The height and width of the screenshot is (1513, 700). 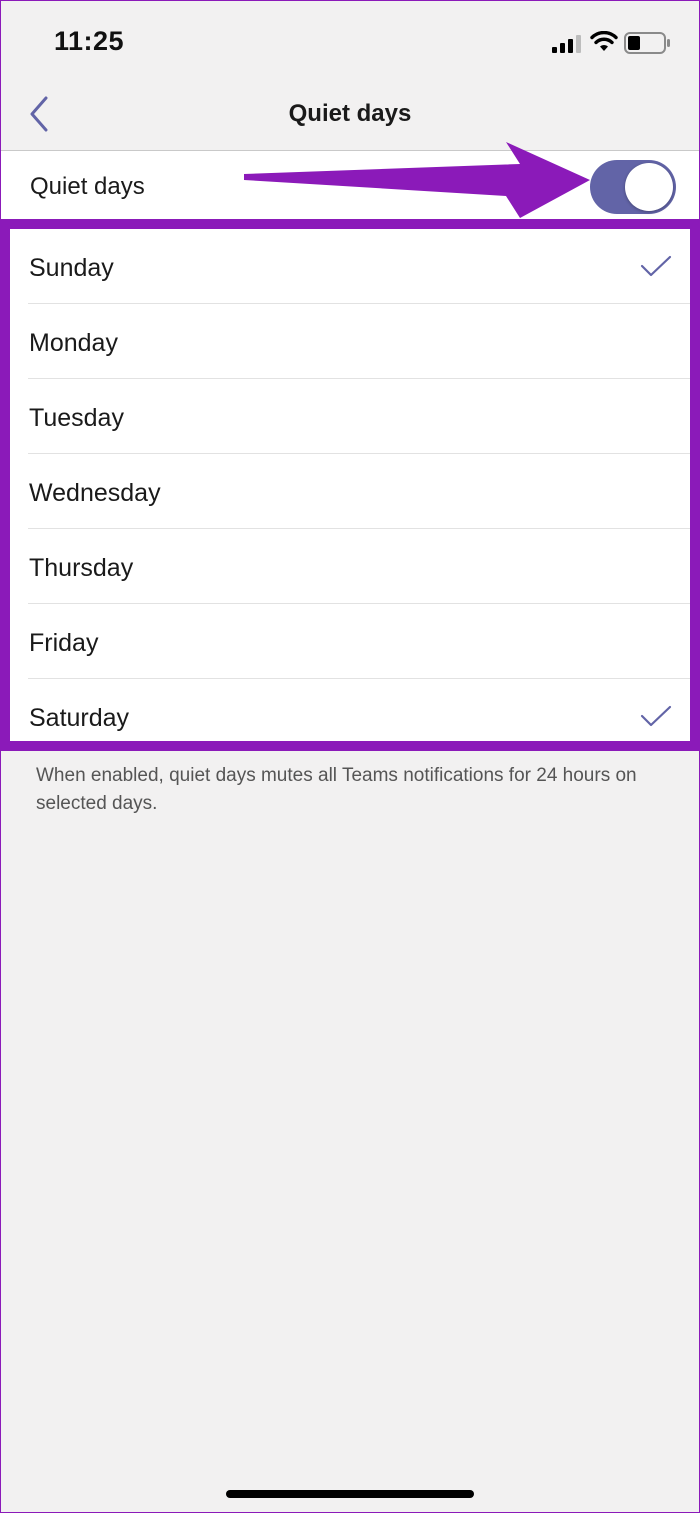 I want to click on status-time: 11:25, so click(x=89, y=41).